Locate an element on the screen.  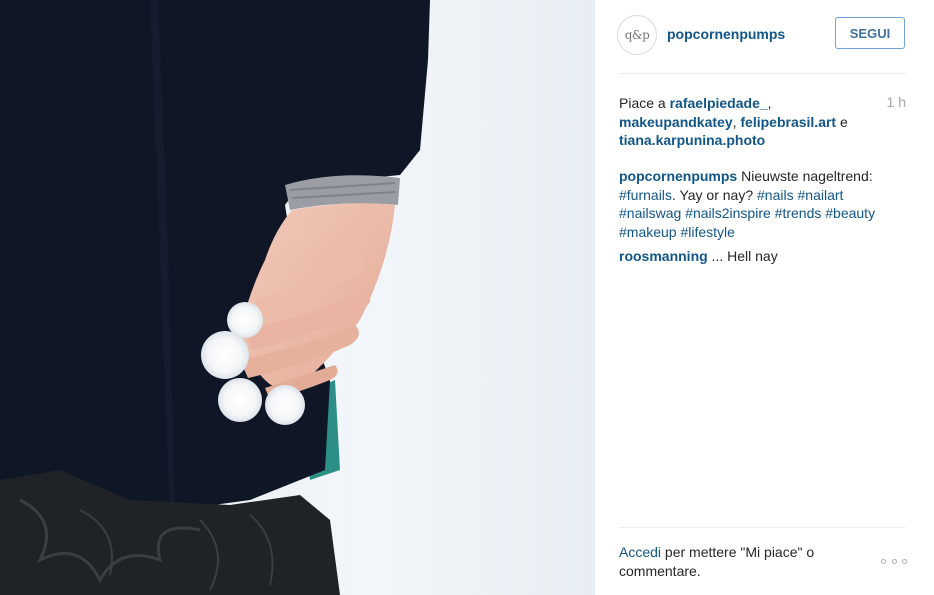
hashtag-link: #nails2inspire is located at coordinates (728, 213).